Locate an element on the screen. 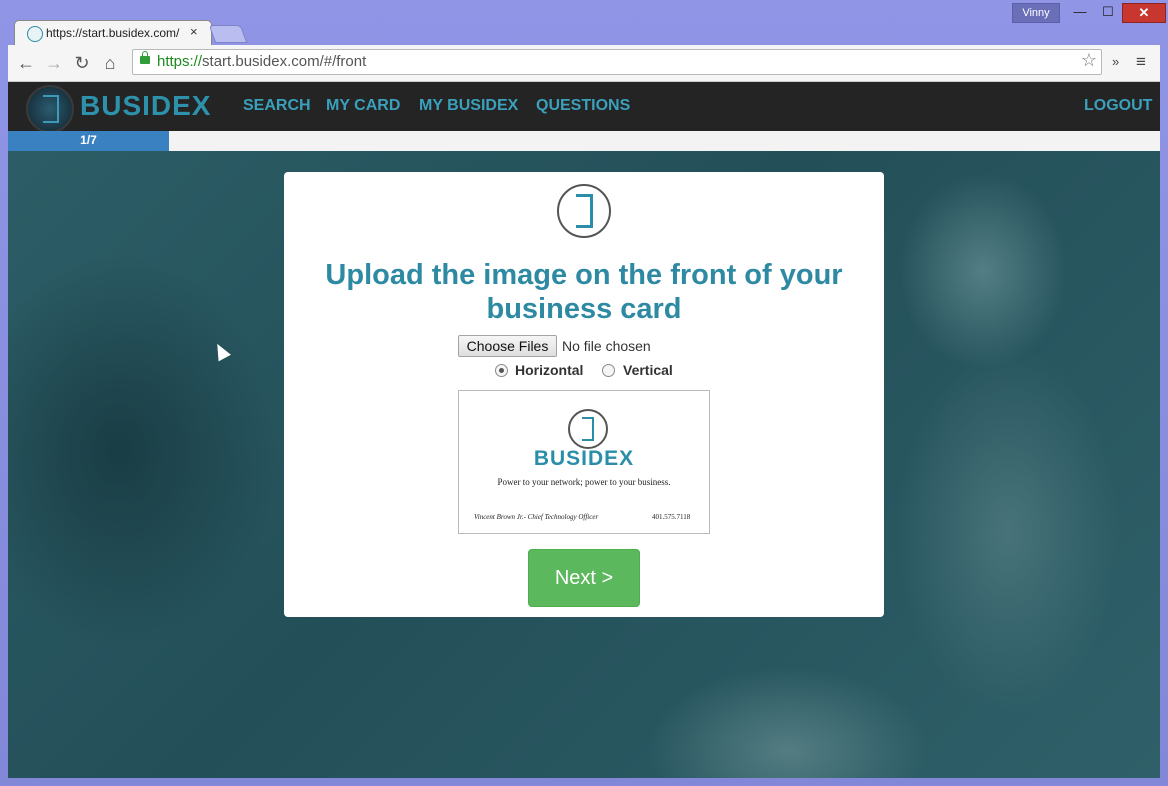 The width and height of the screenshot is (1168, 786). new-tab-button is located at coordinates (228, 34).